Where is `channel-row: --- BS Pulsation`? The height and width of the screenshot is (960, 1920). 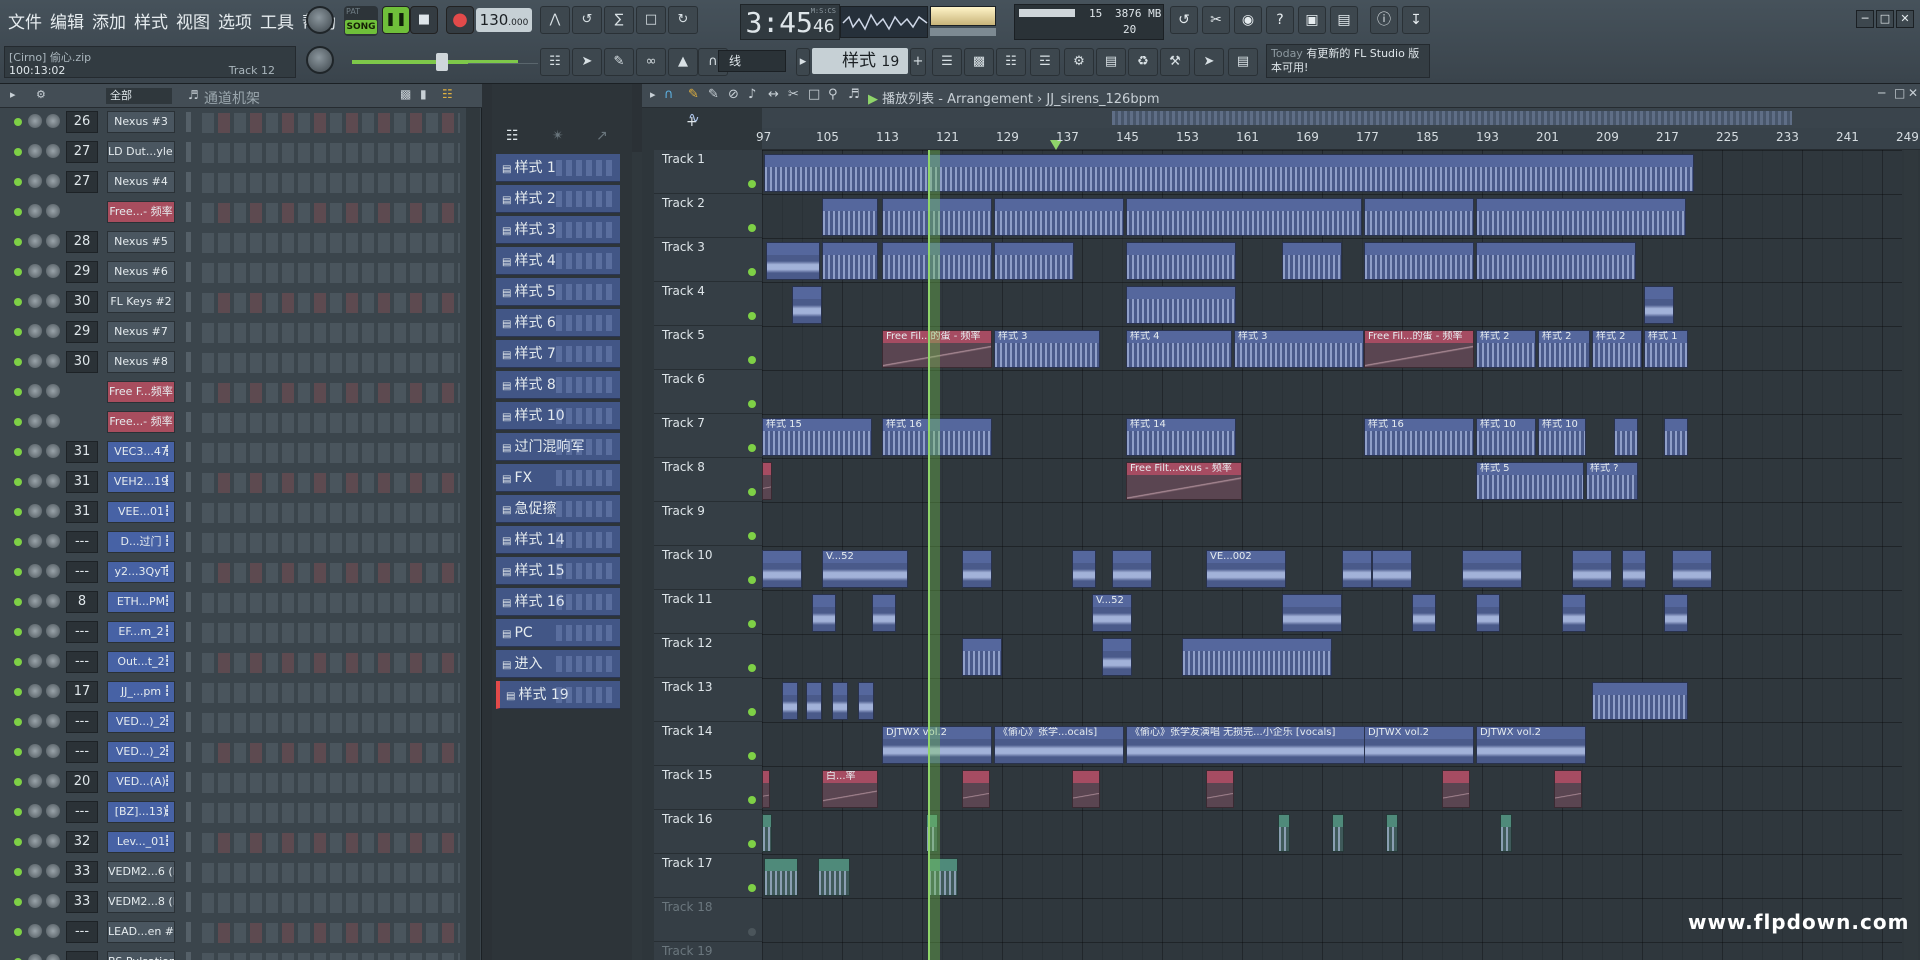
channel-row: --- BS Pulsation is located at coordinates (241, 954).